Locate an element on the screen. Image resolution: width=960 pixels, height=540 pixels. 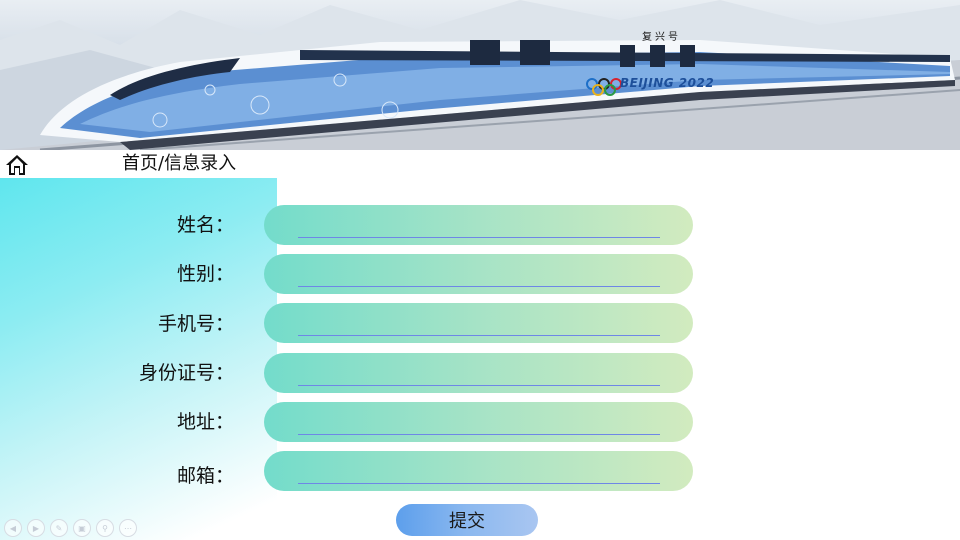
gender-label: 性别： is located at coordinates (205, 274).